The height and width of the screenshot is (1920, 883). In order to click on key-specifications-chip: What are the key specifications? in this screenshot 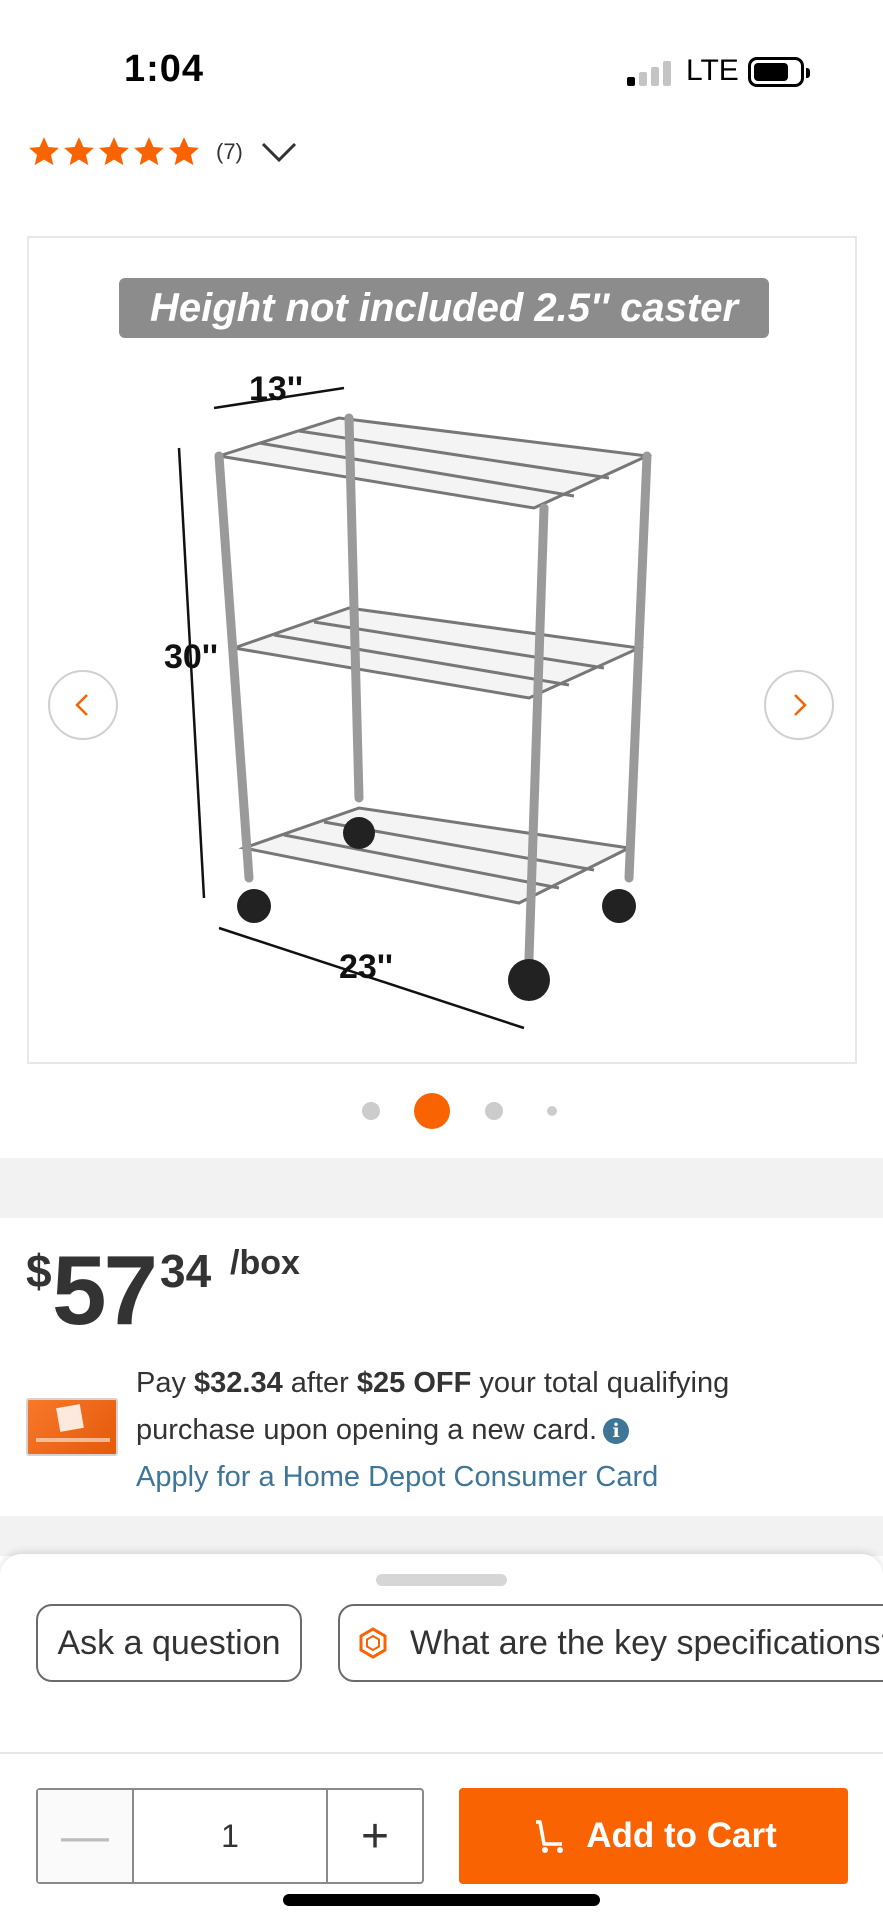, I will do `click(610, 1643)`.